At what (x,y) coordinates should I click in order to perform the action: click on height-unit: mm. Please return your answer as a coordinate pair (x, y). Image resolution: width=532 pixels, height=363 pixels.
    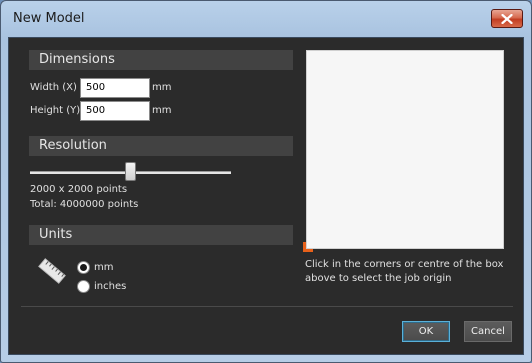
    Looking at the image, I should click on (162, 110).